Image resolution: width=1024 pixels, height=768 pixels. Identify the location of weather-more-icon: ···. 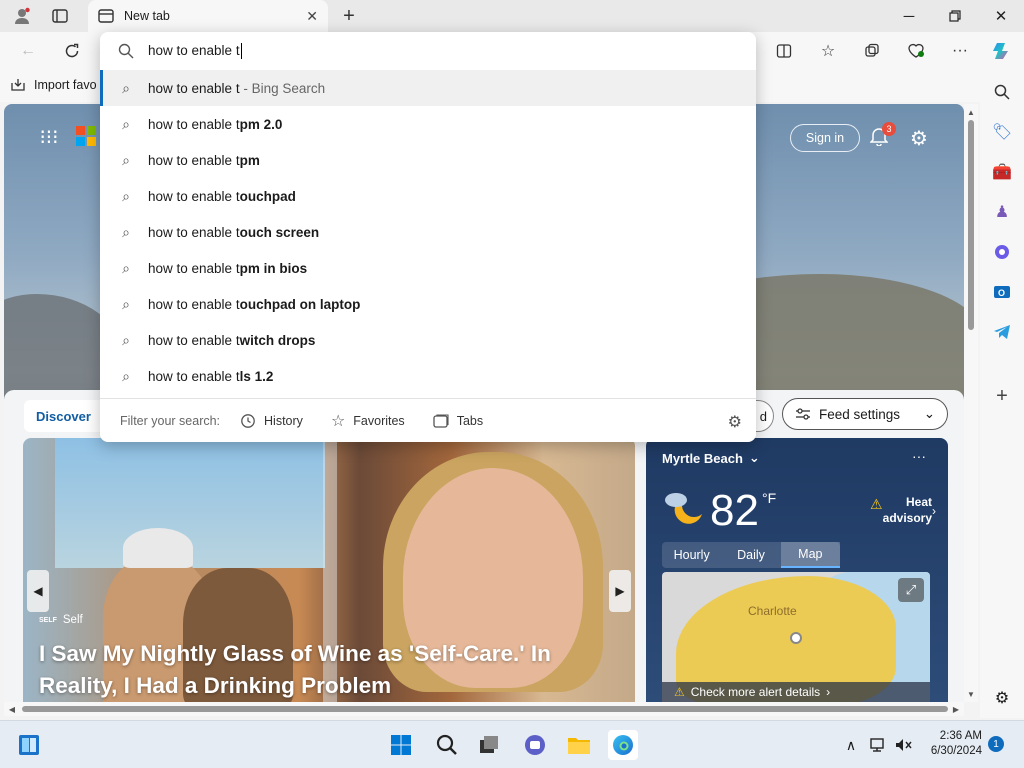
(919, 456).